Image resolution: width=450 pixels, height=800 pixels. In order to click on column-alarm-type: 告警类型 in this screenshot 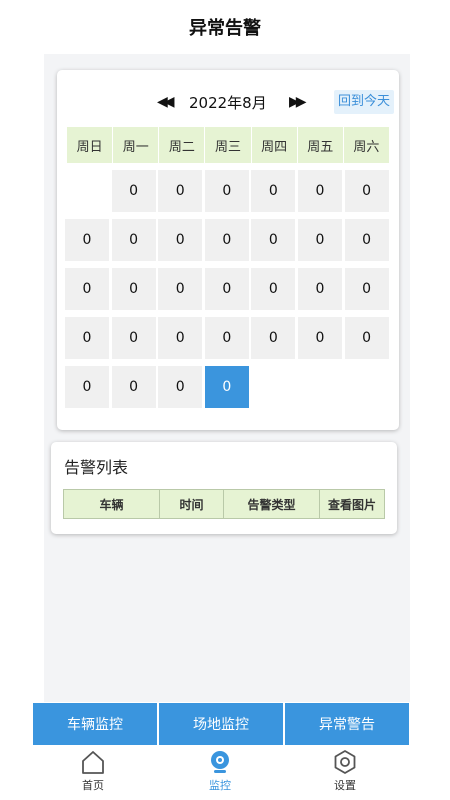, I will do `click(272, 504)`.